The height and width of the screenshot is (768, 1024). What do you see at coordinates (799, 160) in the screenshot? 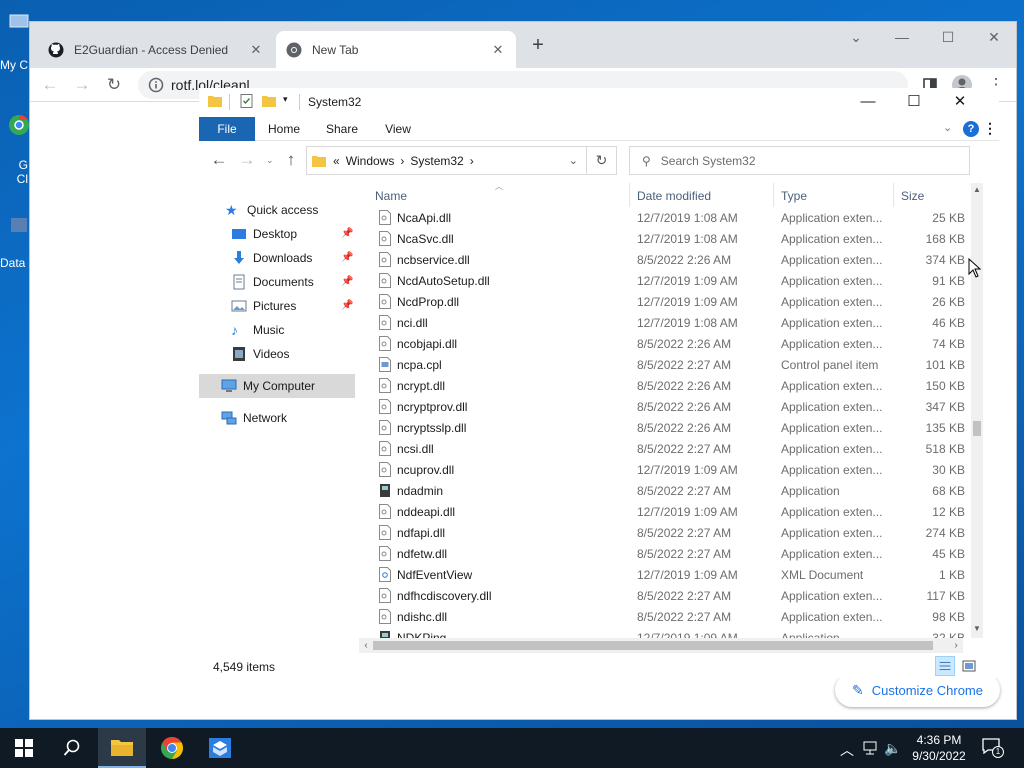
I see `search-input: ⚲ Search System32` at bounding box center [799, 160].